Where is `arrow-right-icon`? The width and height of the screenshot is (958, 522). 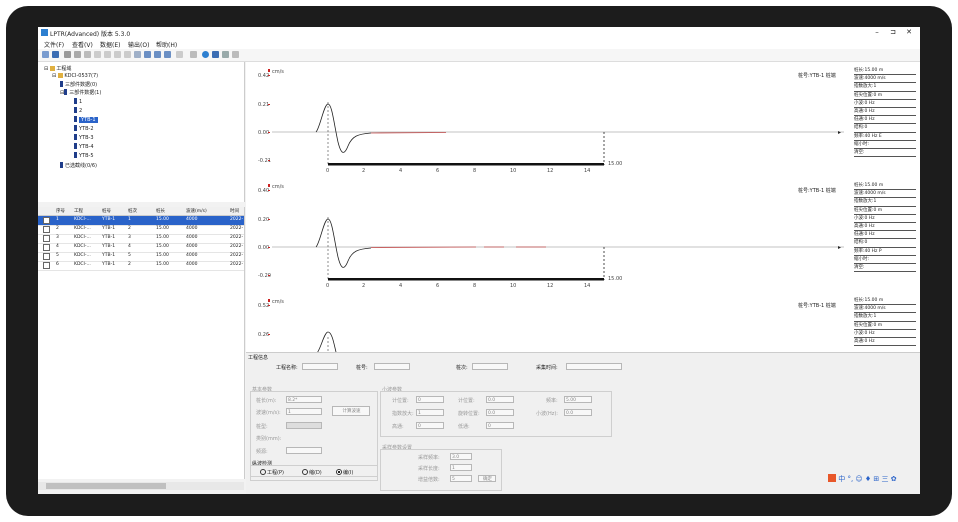 arrow-right-icon is located at coordinates (107, 54).